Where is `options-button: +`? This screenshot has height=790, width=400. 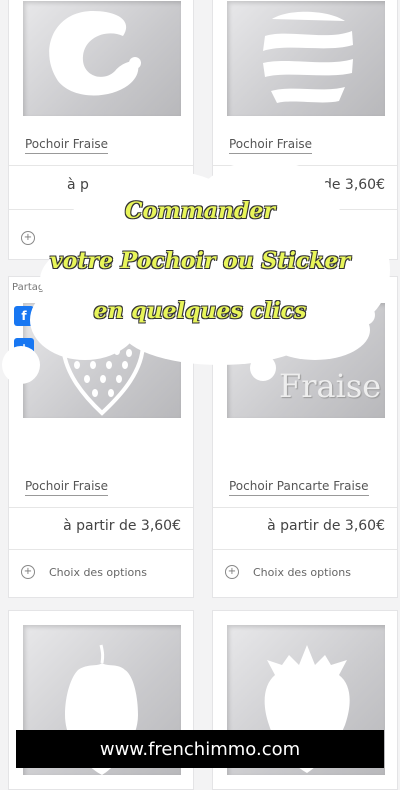
options-button: + is located at coordinates (28, 238).